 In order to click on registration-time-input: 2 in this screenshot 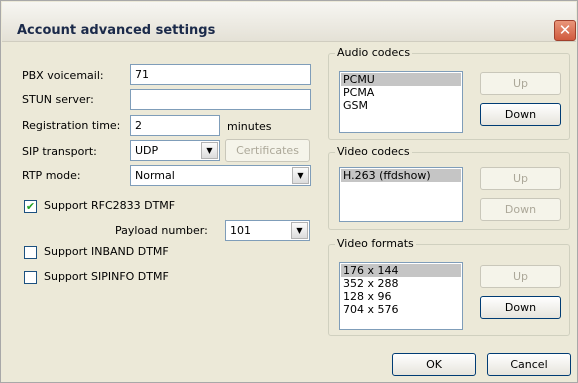, I will do `click(175, 125)`.